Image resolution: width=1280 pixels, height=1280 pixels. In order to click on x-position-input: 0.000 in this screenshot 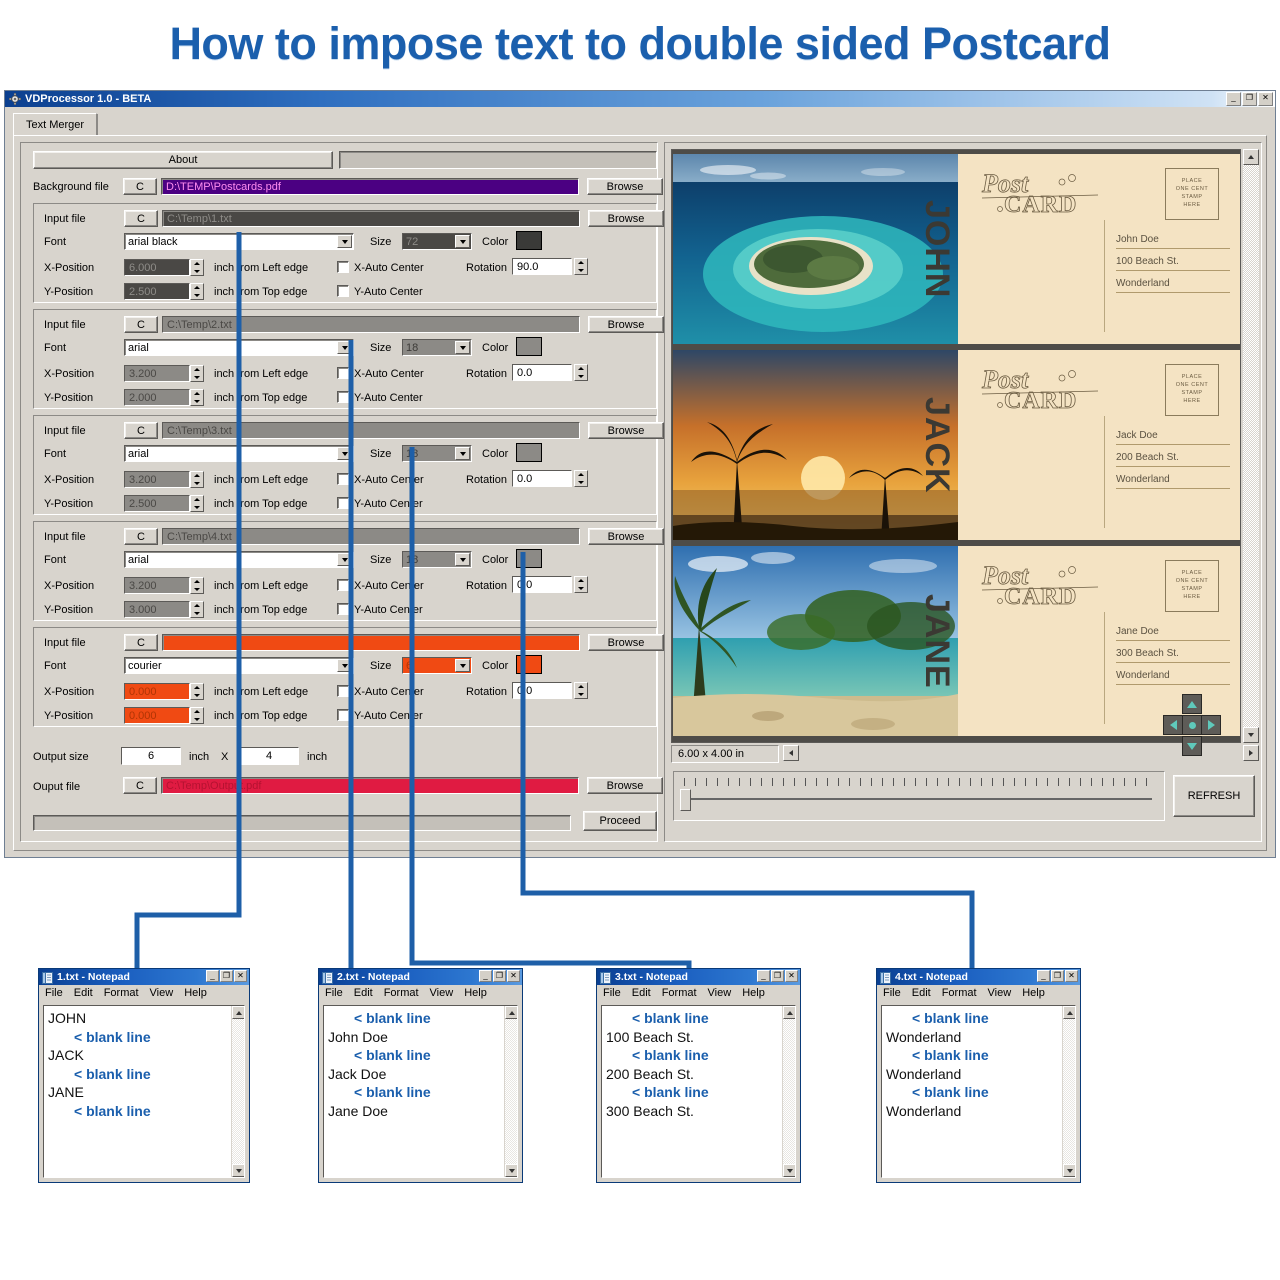, I will do `click(157, 691)`.